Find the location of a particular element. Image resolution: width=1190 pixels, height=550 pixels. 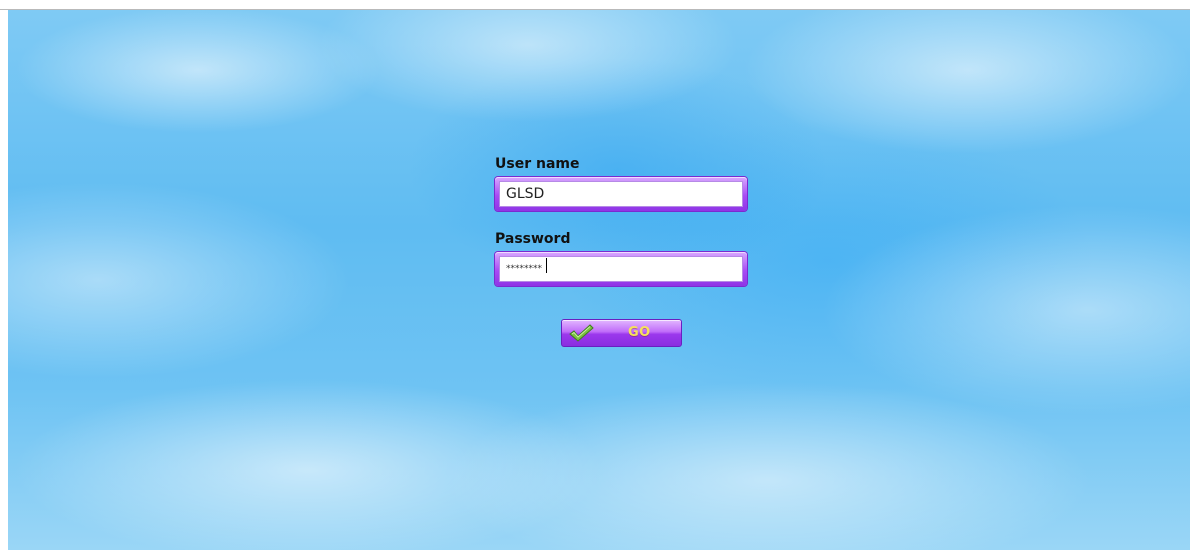

password-label: Password is located at coordinates (533, 239).